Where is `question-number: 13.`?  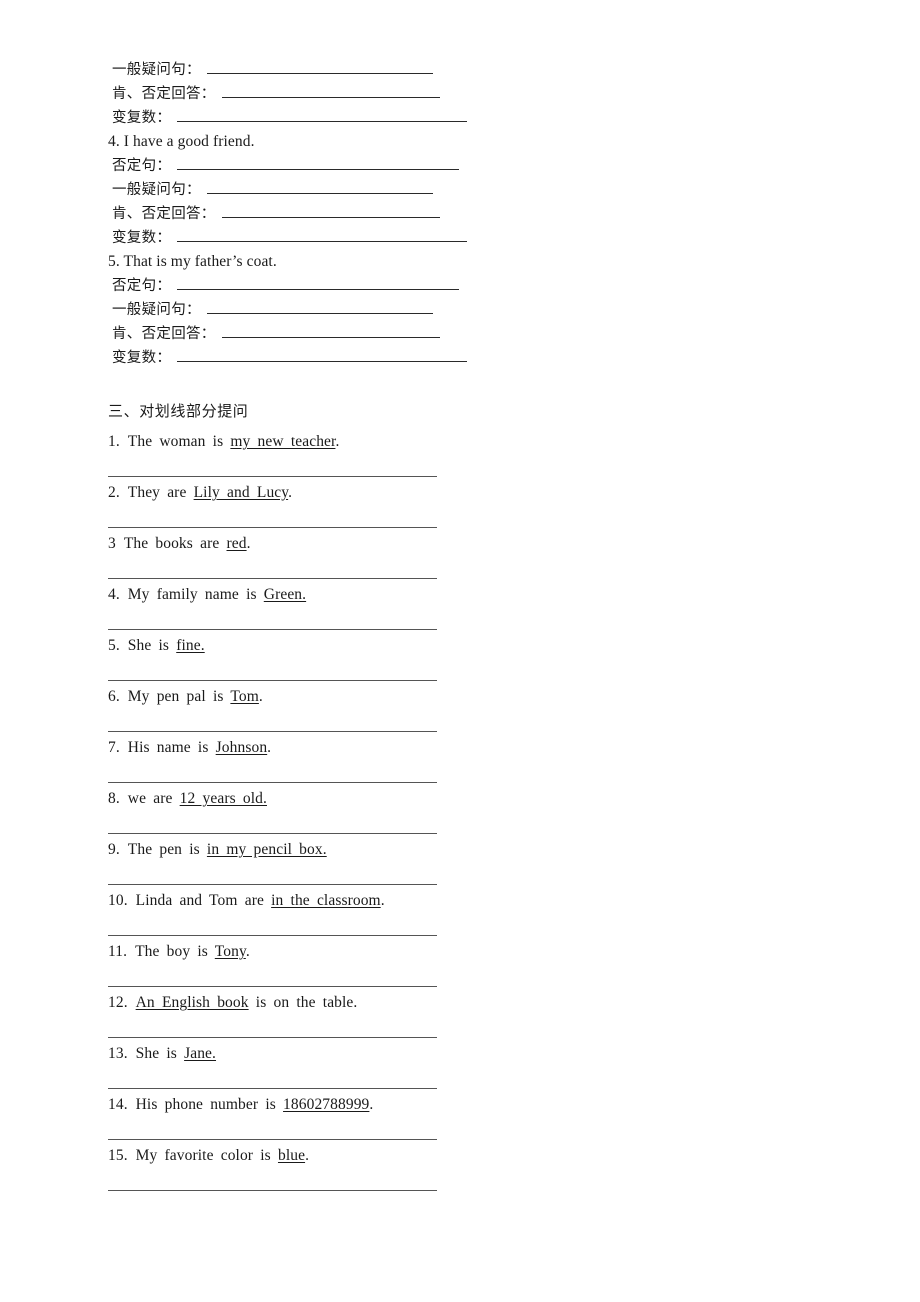 question-number: 13. is located at coordinates (118, 1053).